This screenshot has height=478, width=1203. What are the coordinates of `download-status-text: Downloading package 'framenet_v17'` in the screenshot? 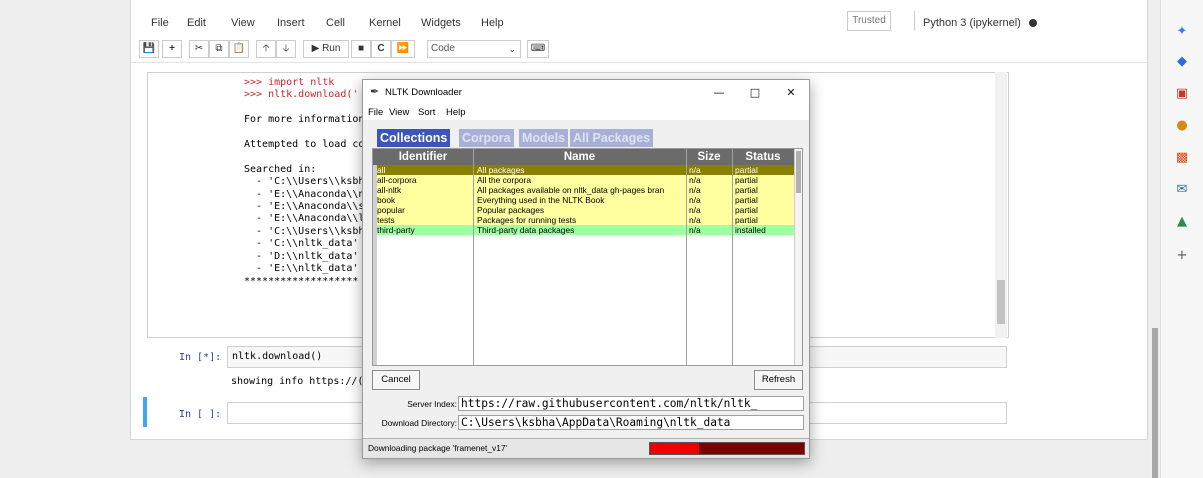 It's located at (438, 448).